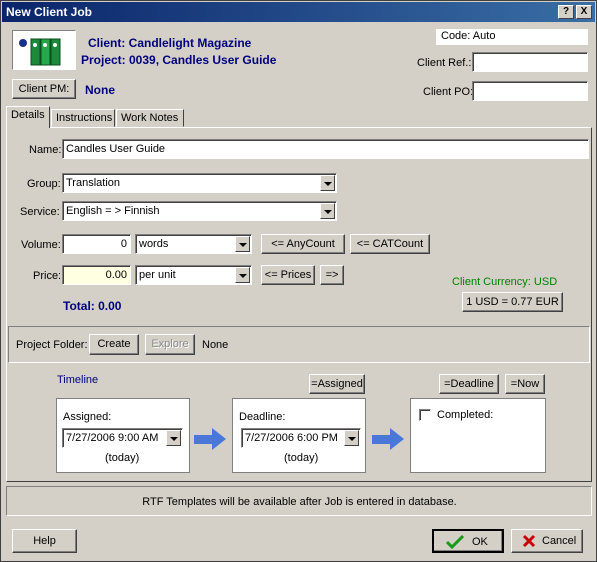 The height and width of the screenshot is (562, 597). What do you see at coordinates (47, 276) in the screenshot?
I see `price-label: Price:` at bounding box center [47, 276].